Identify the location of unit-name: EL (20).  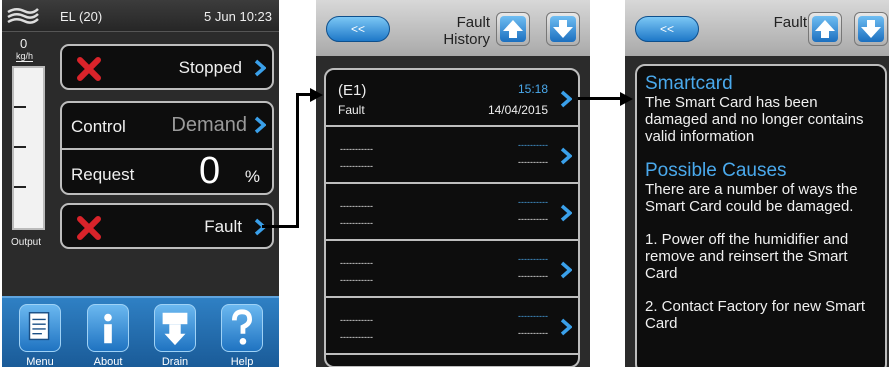
(81, 16).